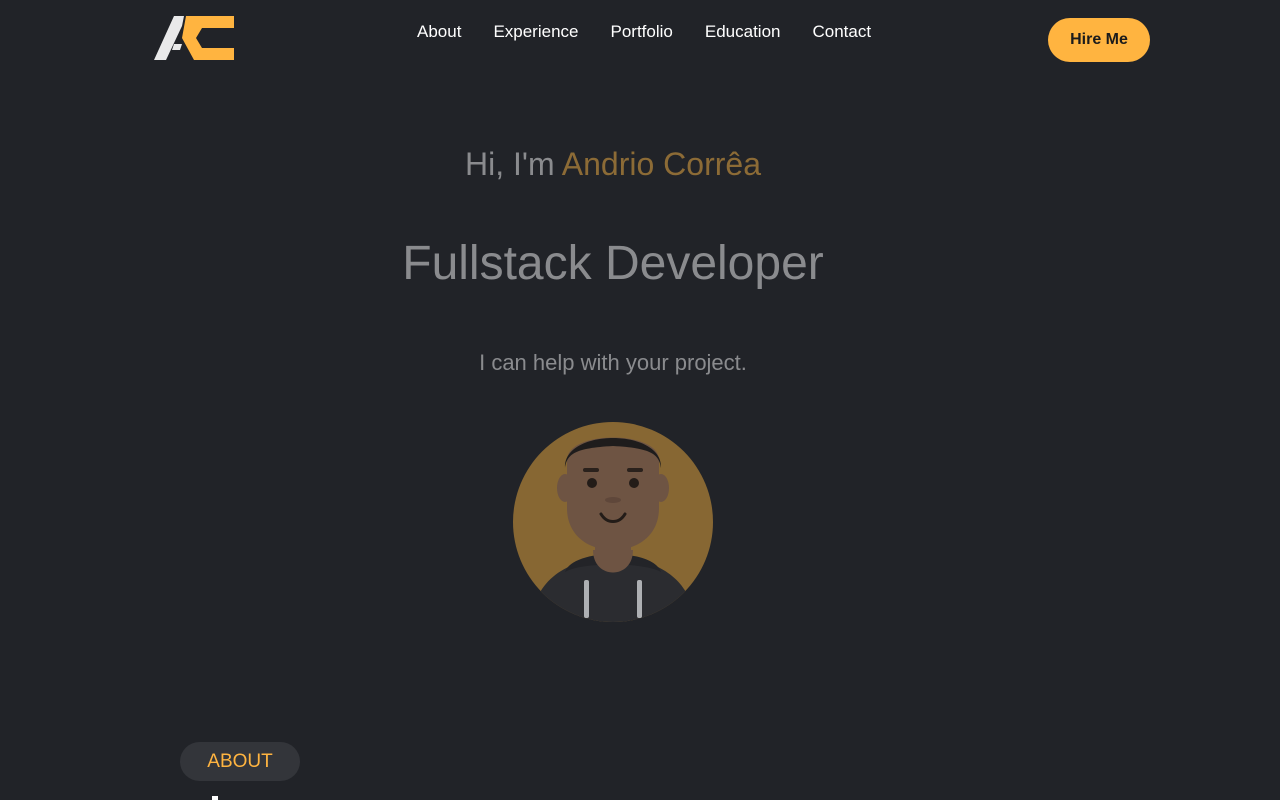 This screenshot has width=1280, height=800. I want to click on greeting-prefix: Hi, I'm, so click(513, 164).